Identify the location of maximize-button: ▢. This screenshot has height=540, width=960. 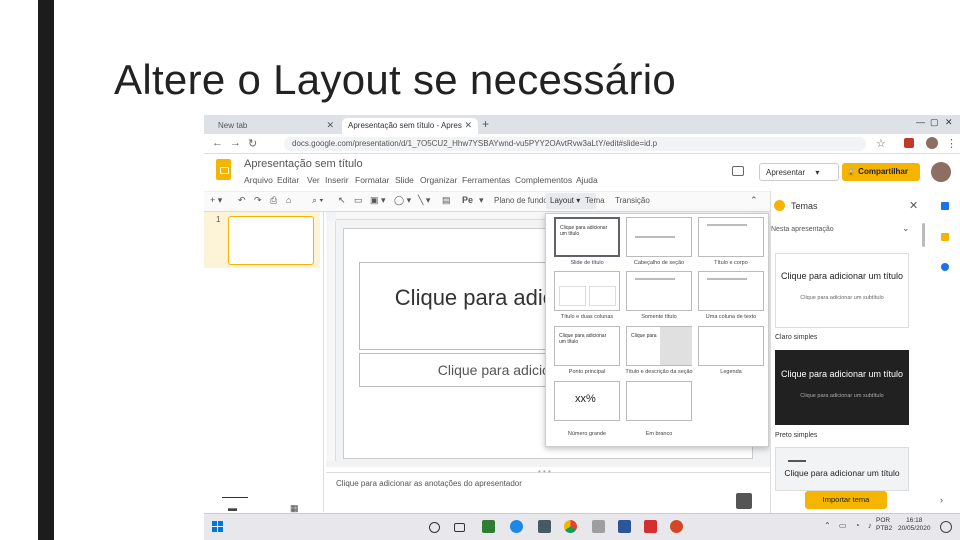
(934, 122).